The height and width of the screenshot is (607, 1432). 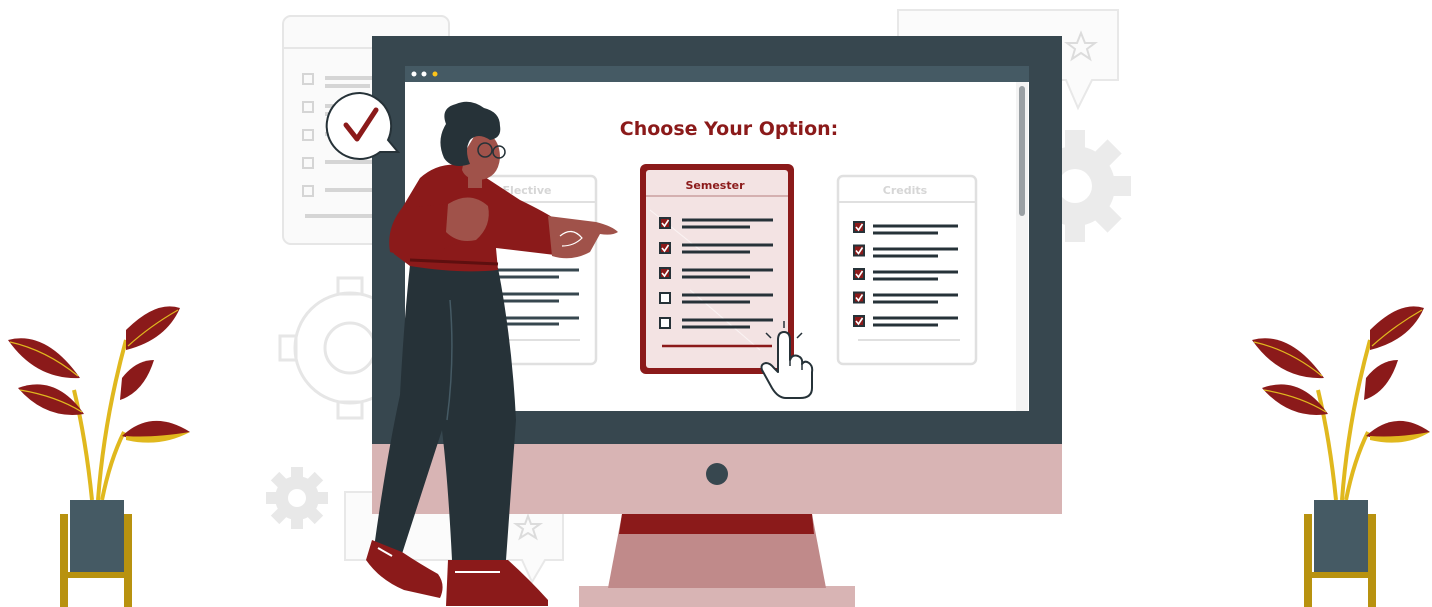 What do you see at coordinates (717, 474) in the screenshot?
I see `power-button` at bounding box center [717, 474].